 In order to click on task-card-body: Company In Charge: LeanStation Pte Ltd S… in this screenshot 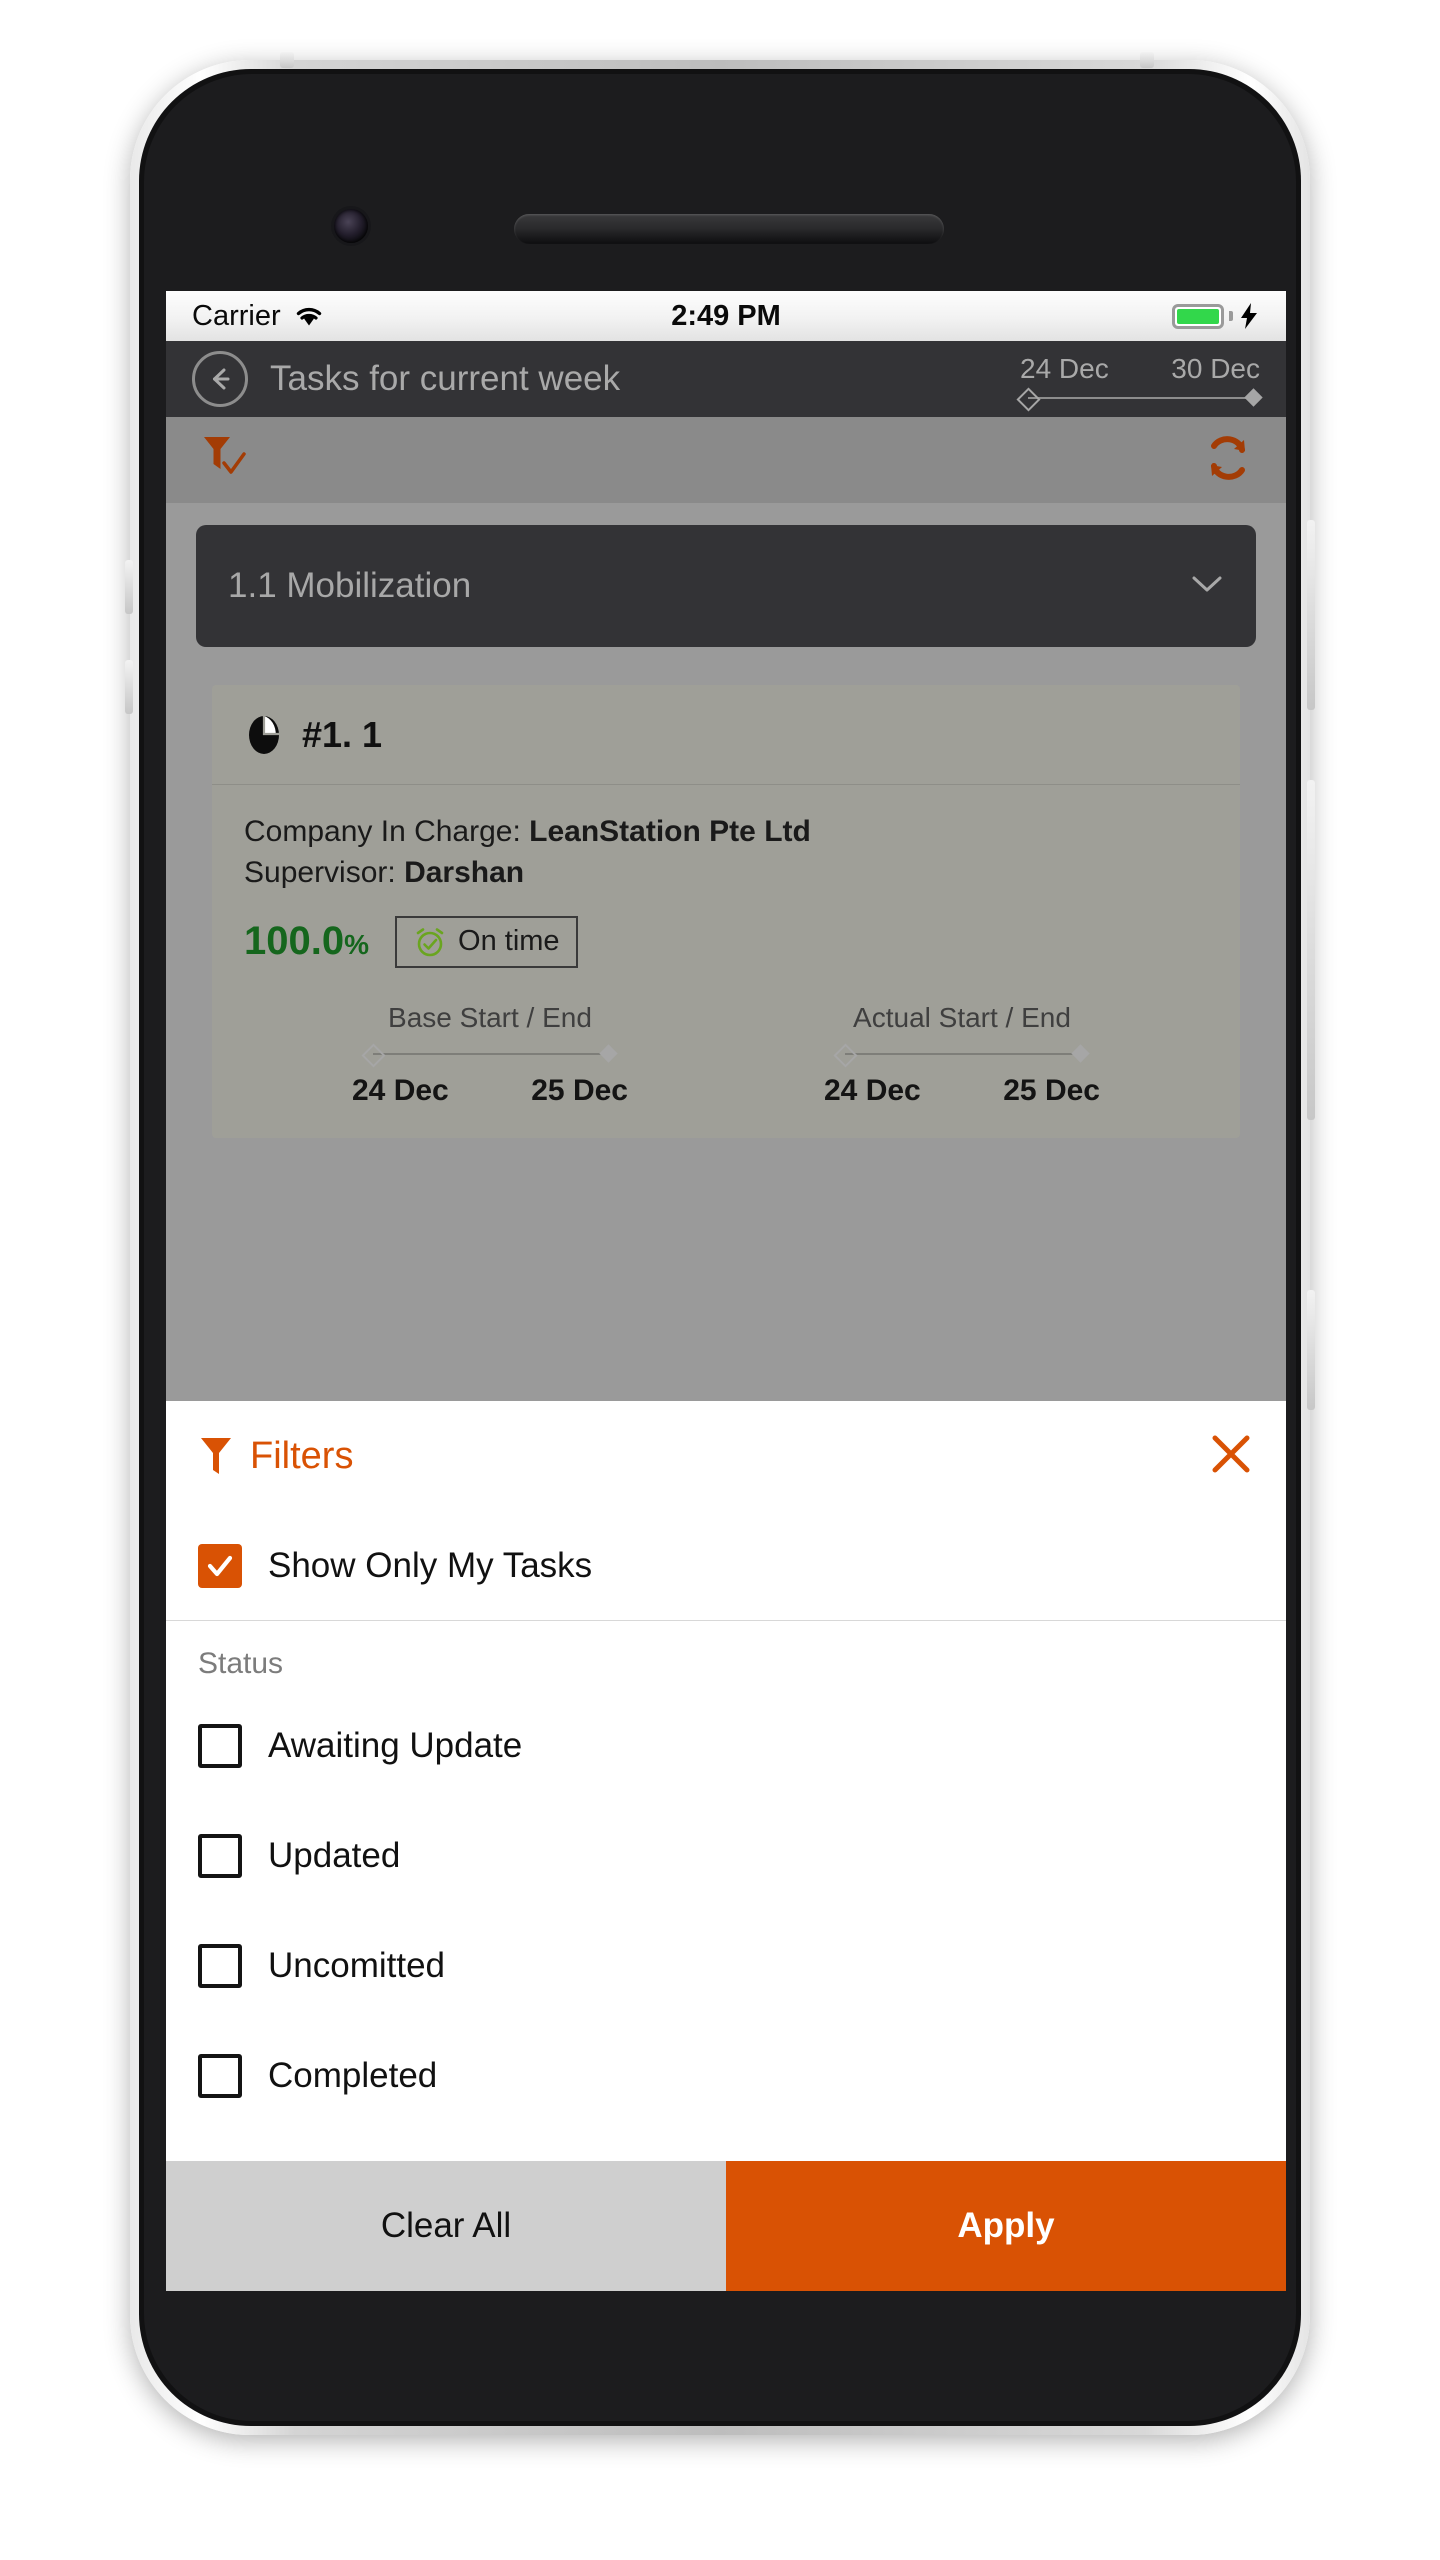, I will do `click(726, 961)`.